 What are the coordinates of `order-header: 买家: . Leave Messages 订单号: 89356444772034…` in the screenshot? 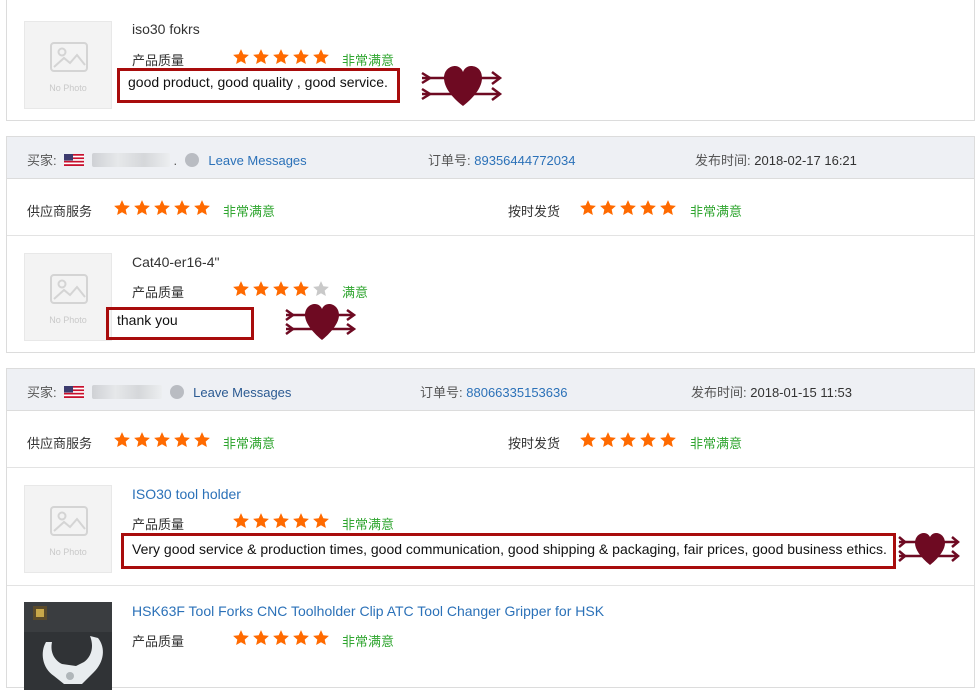 It's located at (490, 158).